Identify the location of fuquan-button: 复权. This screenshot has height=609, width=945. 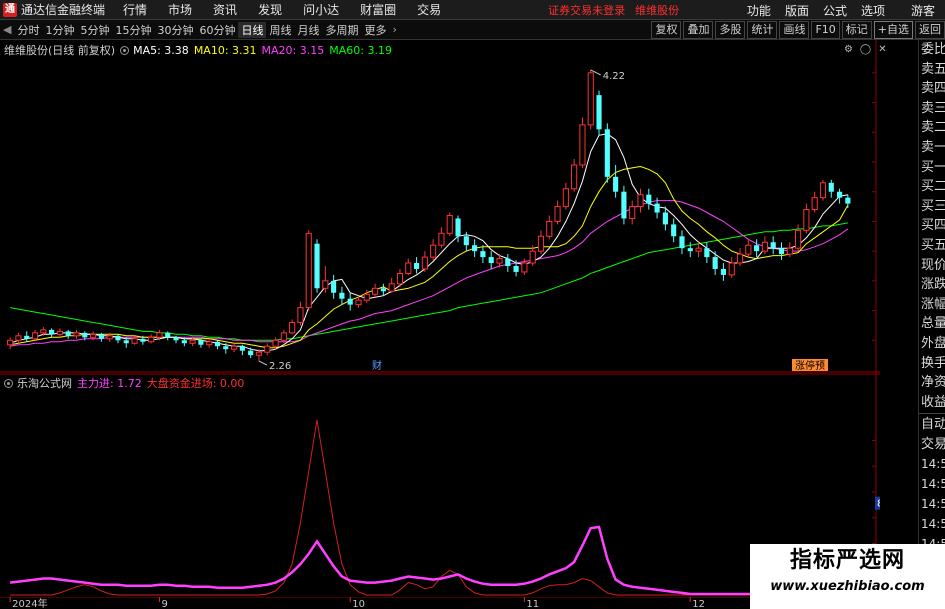
(666, 30).